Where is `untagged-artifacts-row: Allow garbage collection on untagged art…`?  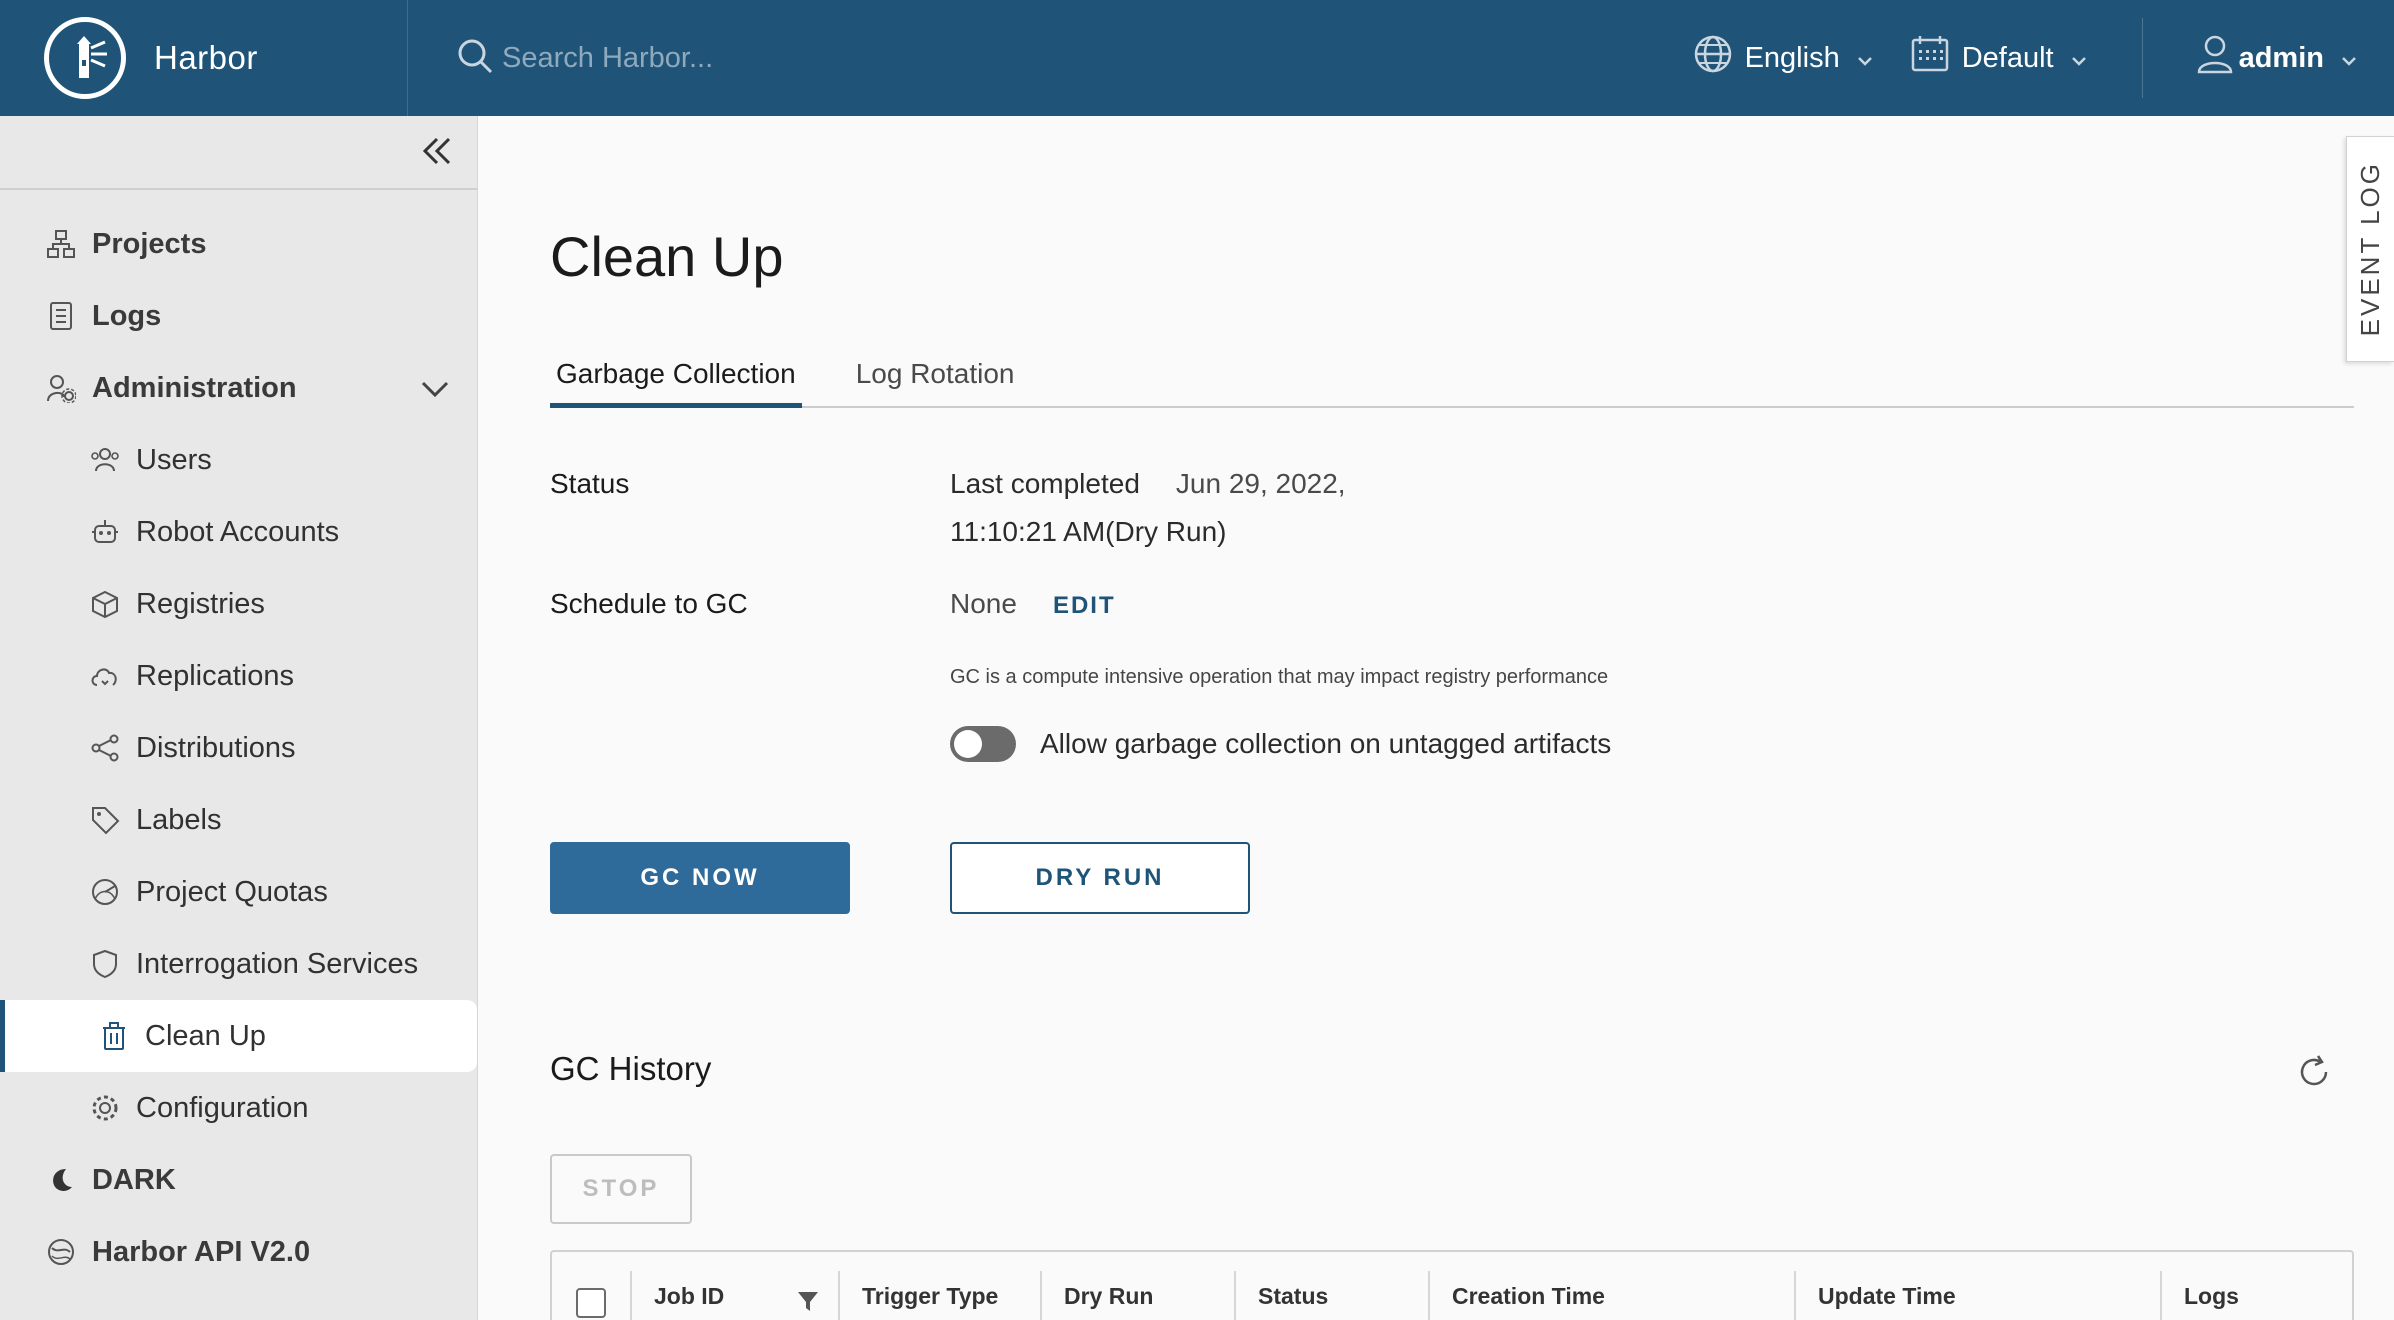 untagged-artifacts-row: Allow garbage collection on untagged art… is located at coordinates (1280, 744).